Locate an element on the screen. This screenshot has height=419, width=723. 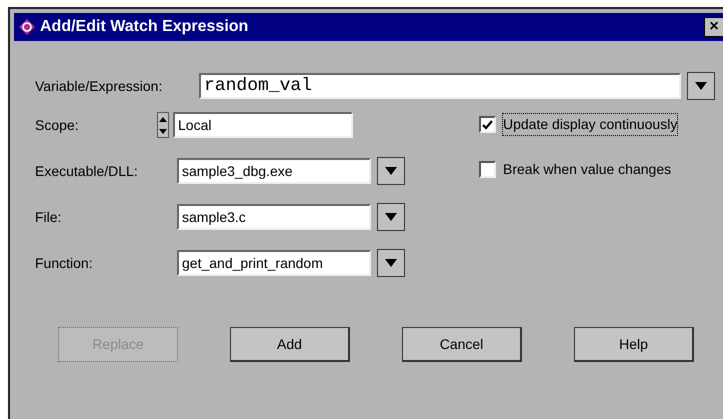
checkmark-icon is located at coordinates (487, 125).